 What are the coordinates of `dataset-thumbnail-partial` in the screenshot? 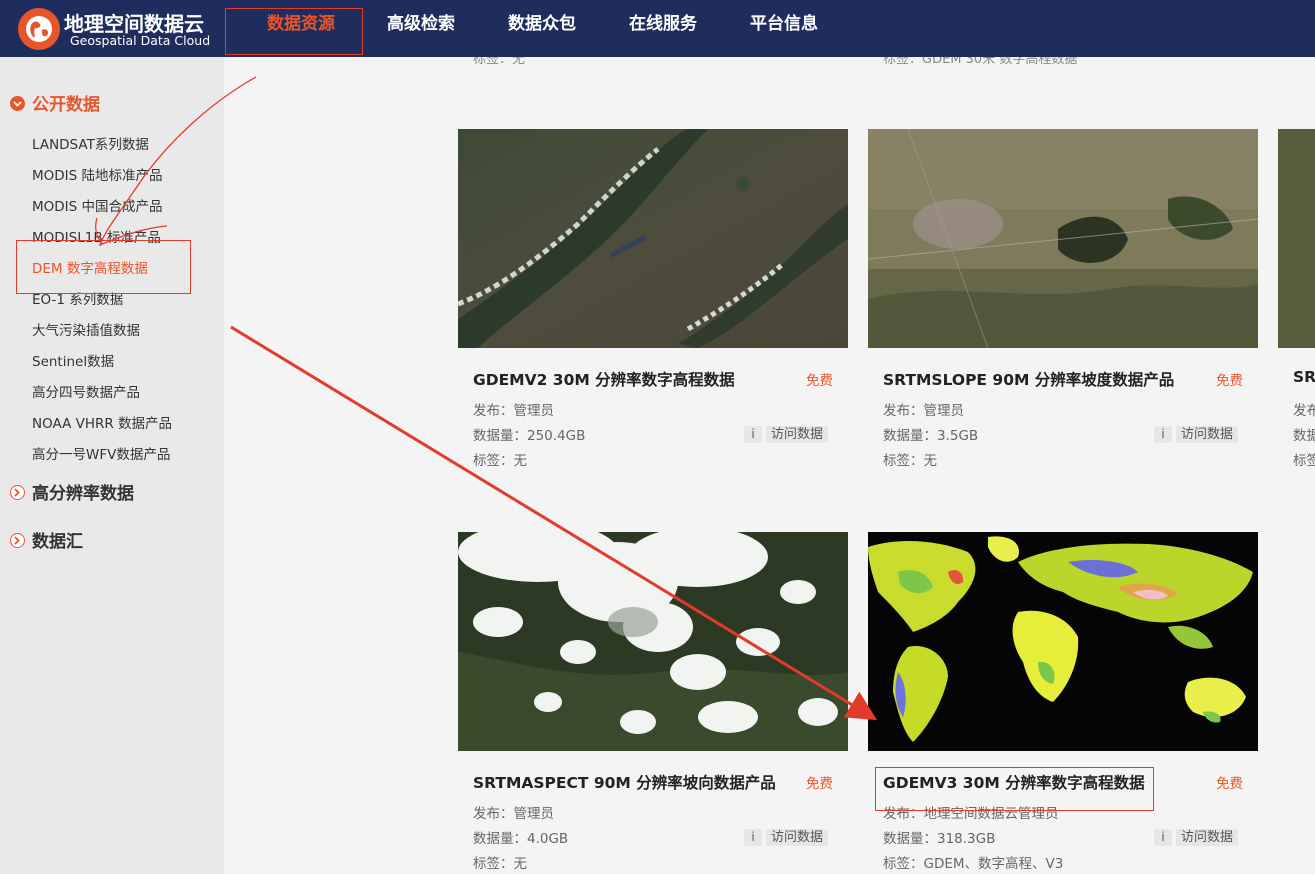 It's located at (1296, 238).